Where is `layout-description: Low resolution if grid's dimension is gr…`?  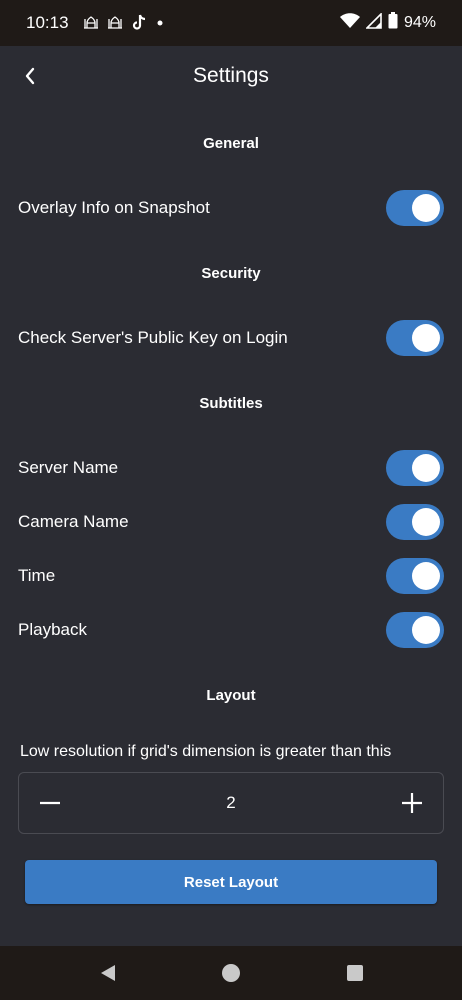 layout-description: Low resolution if grid's dimension is gr… is located at coordinates (206, 751).